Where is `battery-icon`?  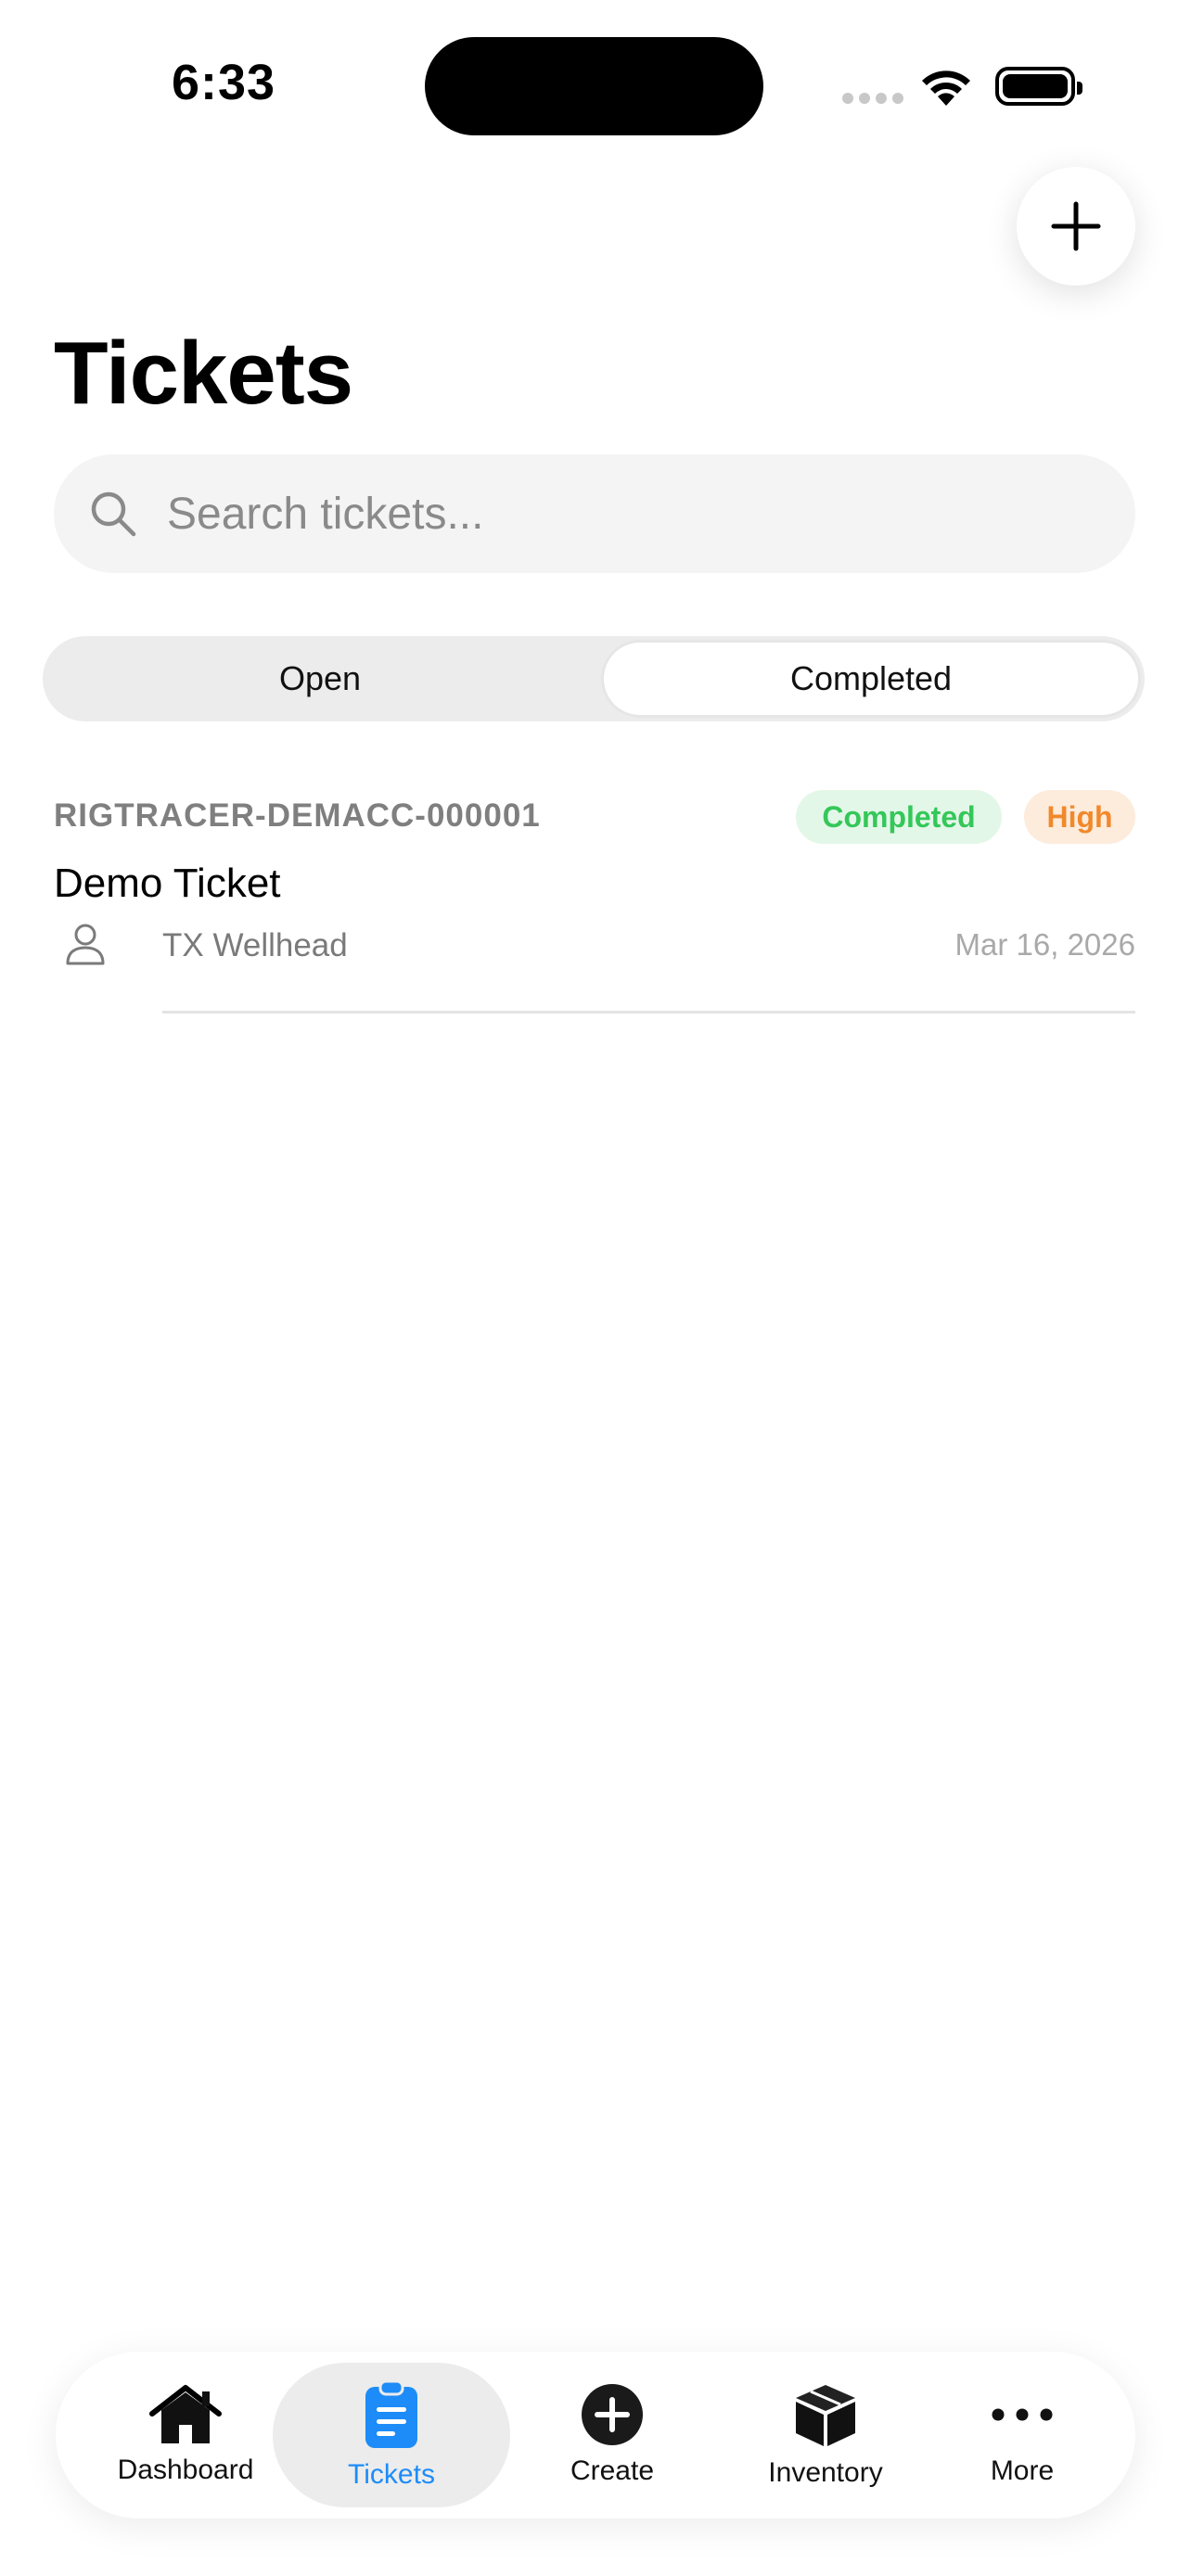
battery-icon is located at coordinates (1038, 87).